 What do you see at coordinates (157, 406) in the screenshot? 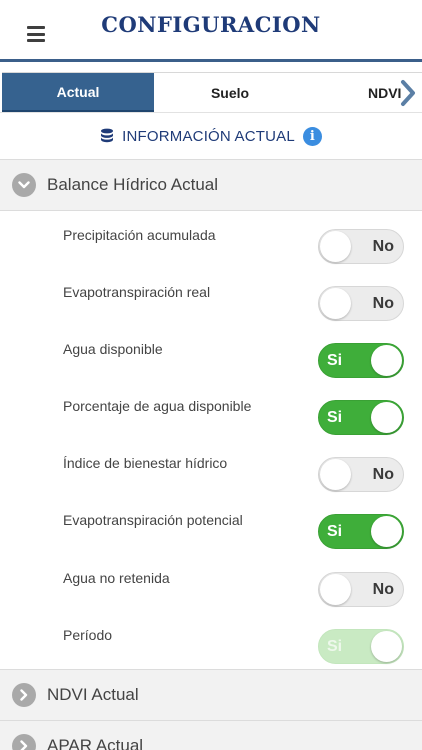
I see `setting-label: Porcentaje de agua disponible` at bounding box center [157, 406].